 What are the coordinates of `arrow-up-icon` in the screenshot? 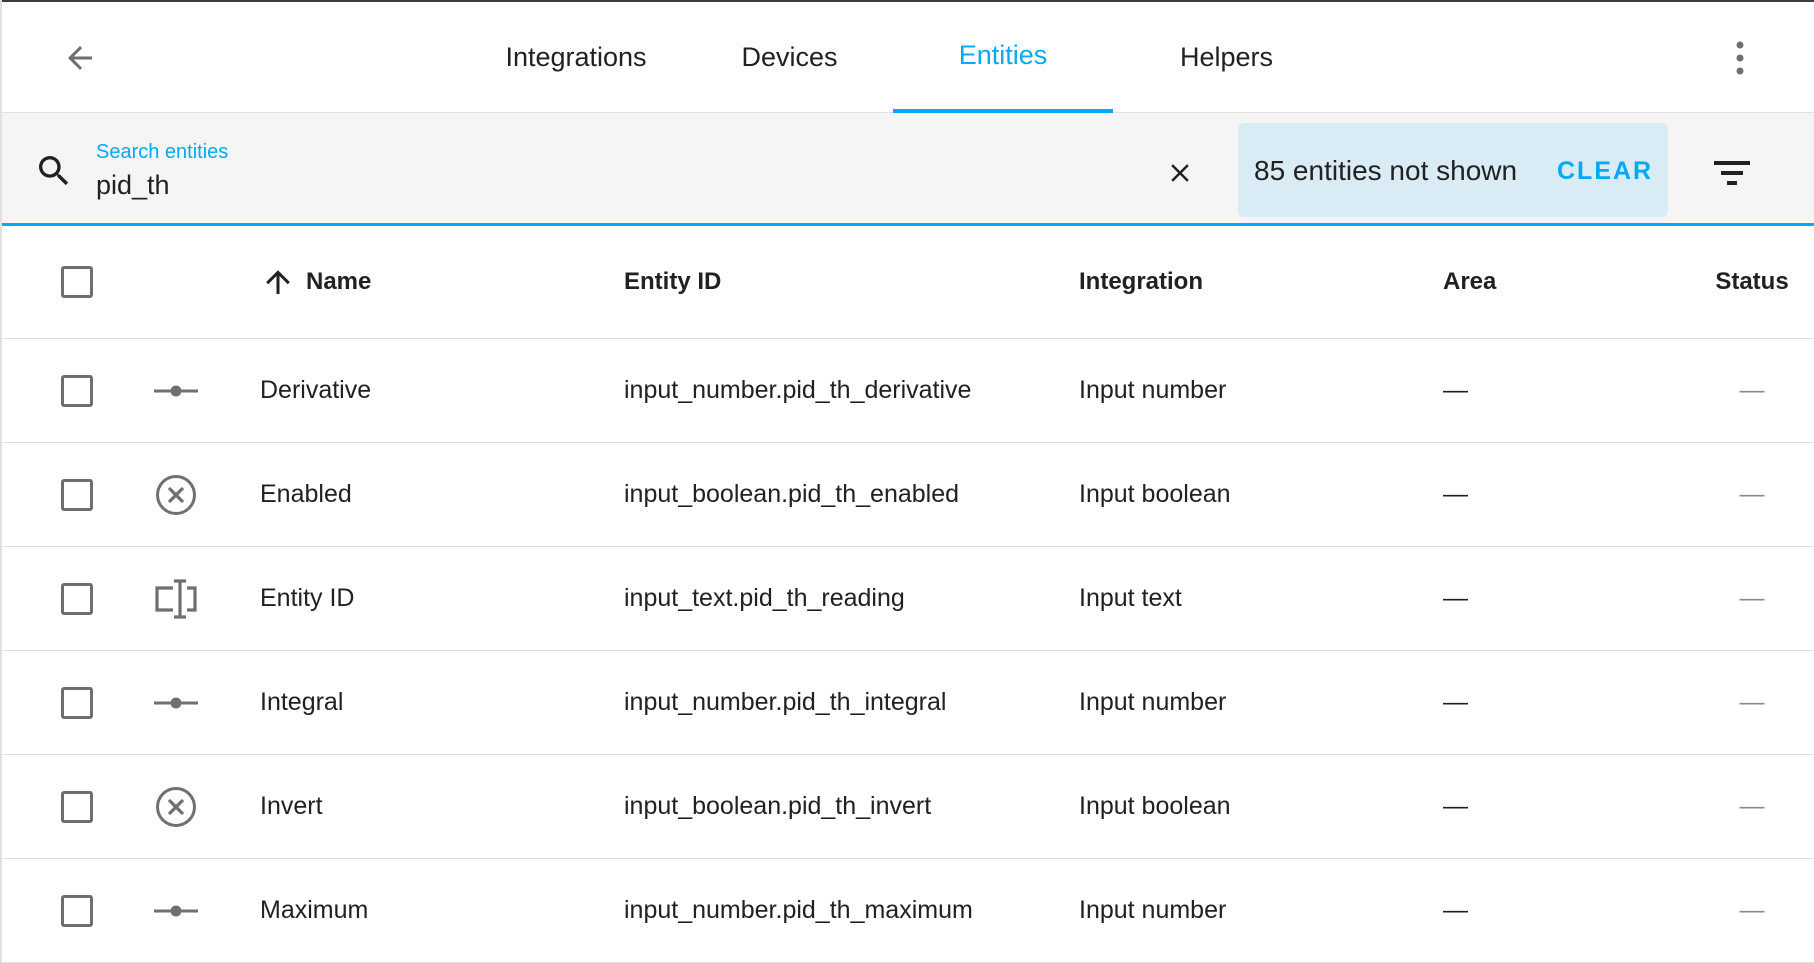 It's located at (278, 282).